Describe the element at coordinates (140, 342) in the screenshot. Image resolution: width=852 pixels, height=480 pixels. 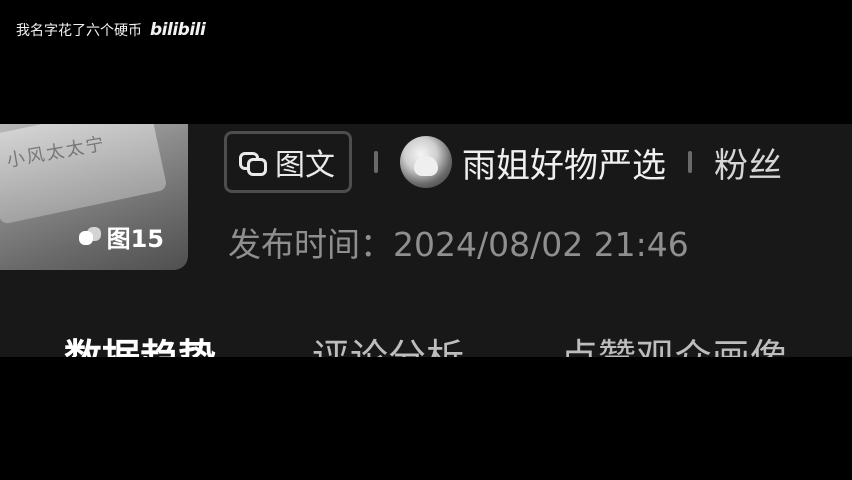
I see `tab-data-trend: 数据趋势` at that location.